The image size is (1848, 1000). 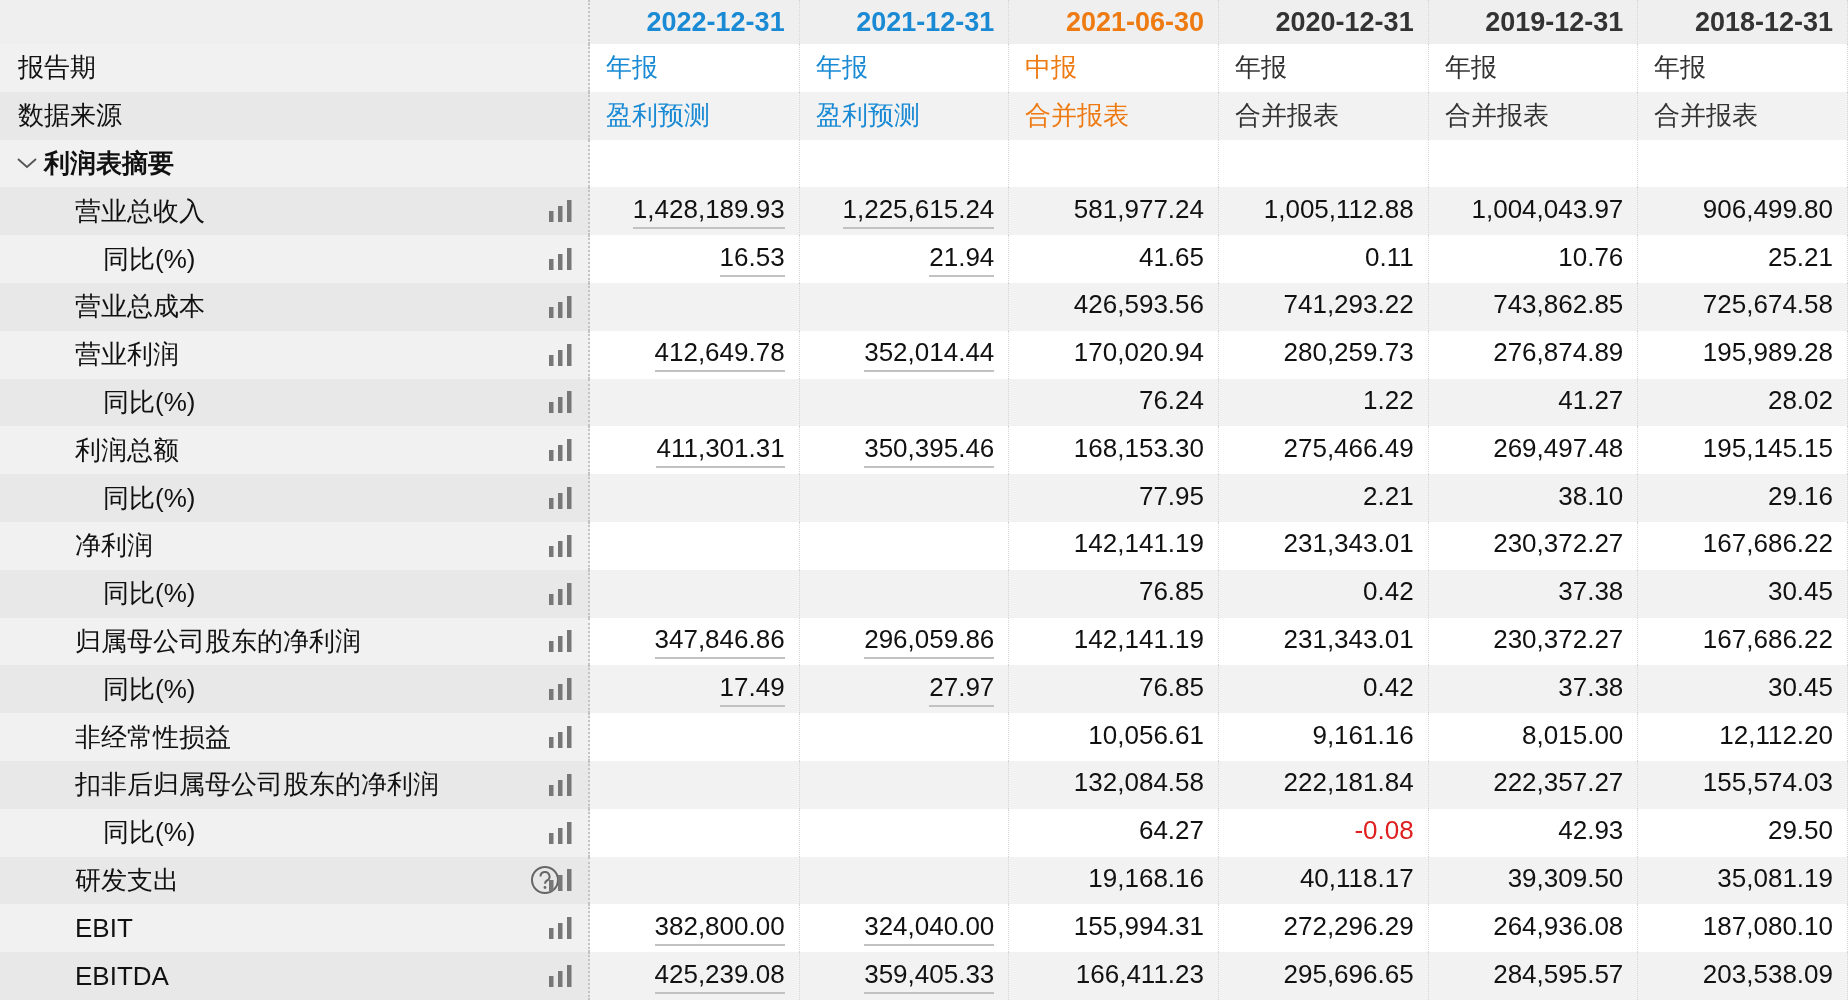 What do you see at coordinates (1171, 496) in the screenshot?
I see `table-cell-text: 77.95` at bounding box center [1171, 496].